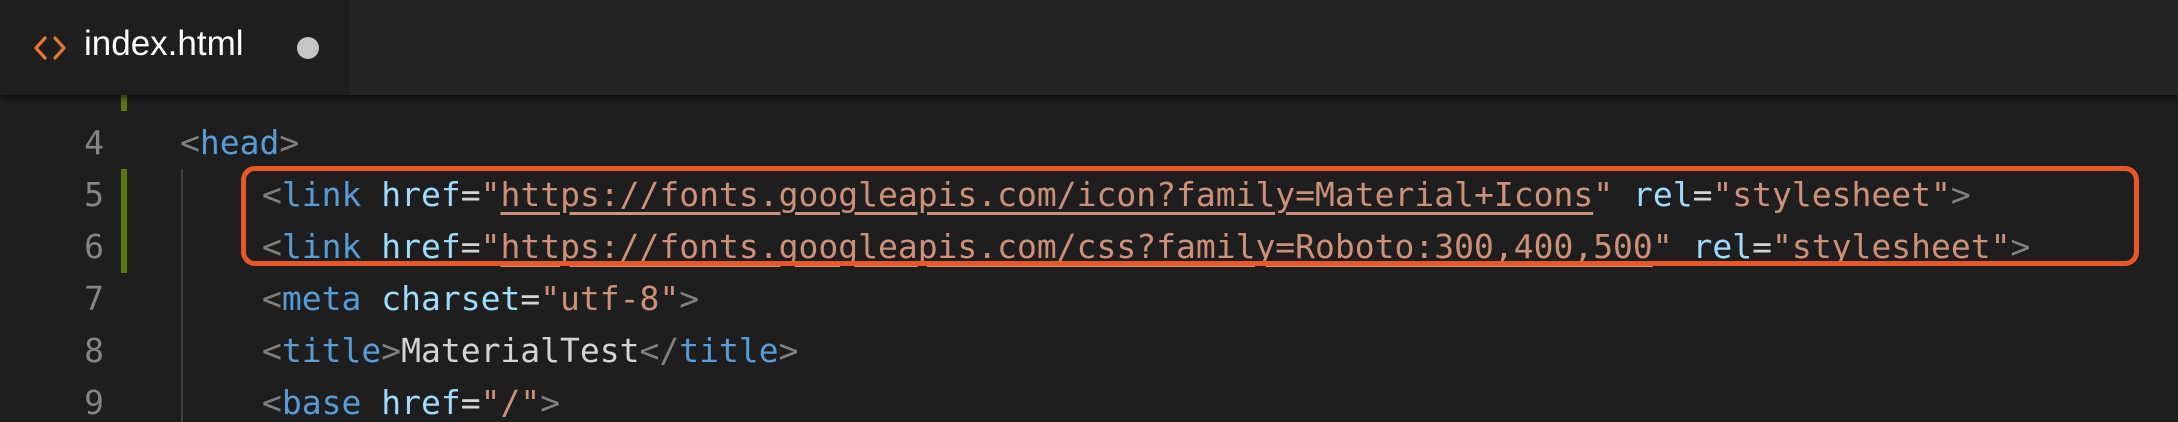  Describe the element at coordinates (321, 298) in the screenshot. I see `code-token: meta` at that location.